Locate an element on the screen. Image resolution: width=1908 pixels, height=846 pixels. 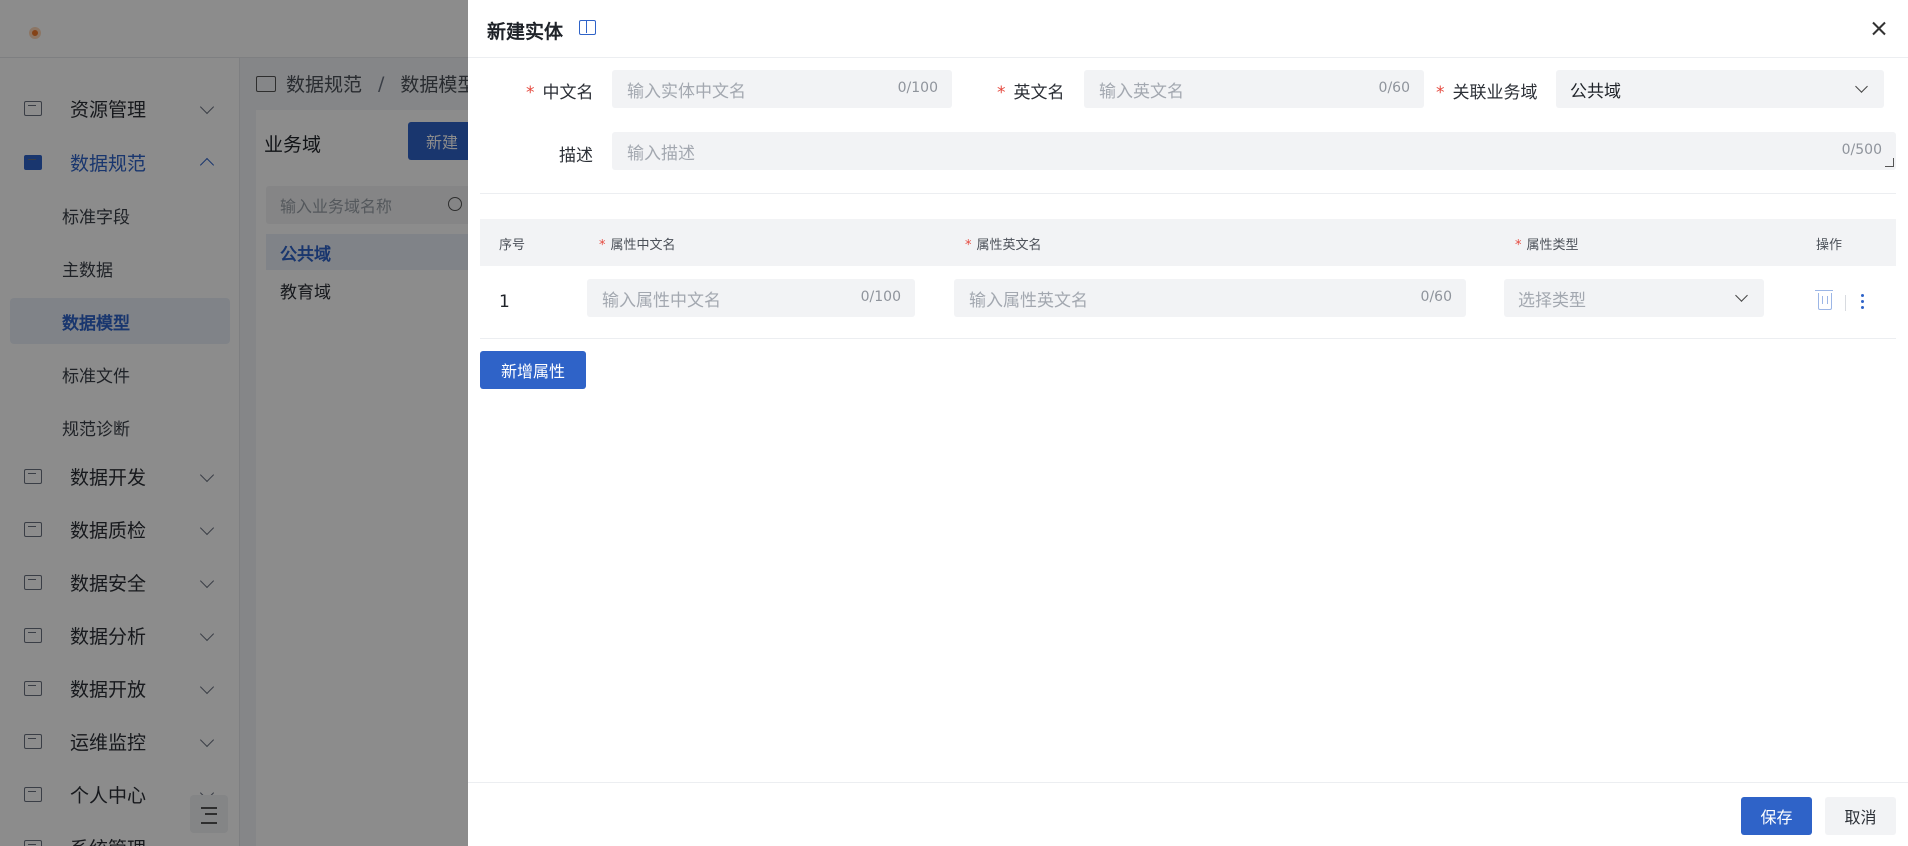
action-separator is located at coordinates (1845, 303).